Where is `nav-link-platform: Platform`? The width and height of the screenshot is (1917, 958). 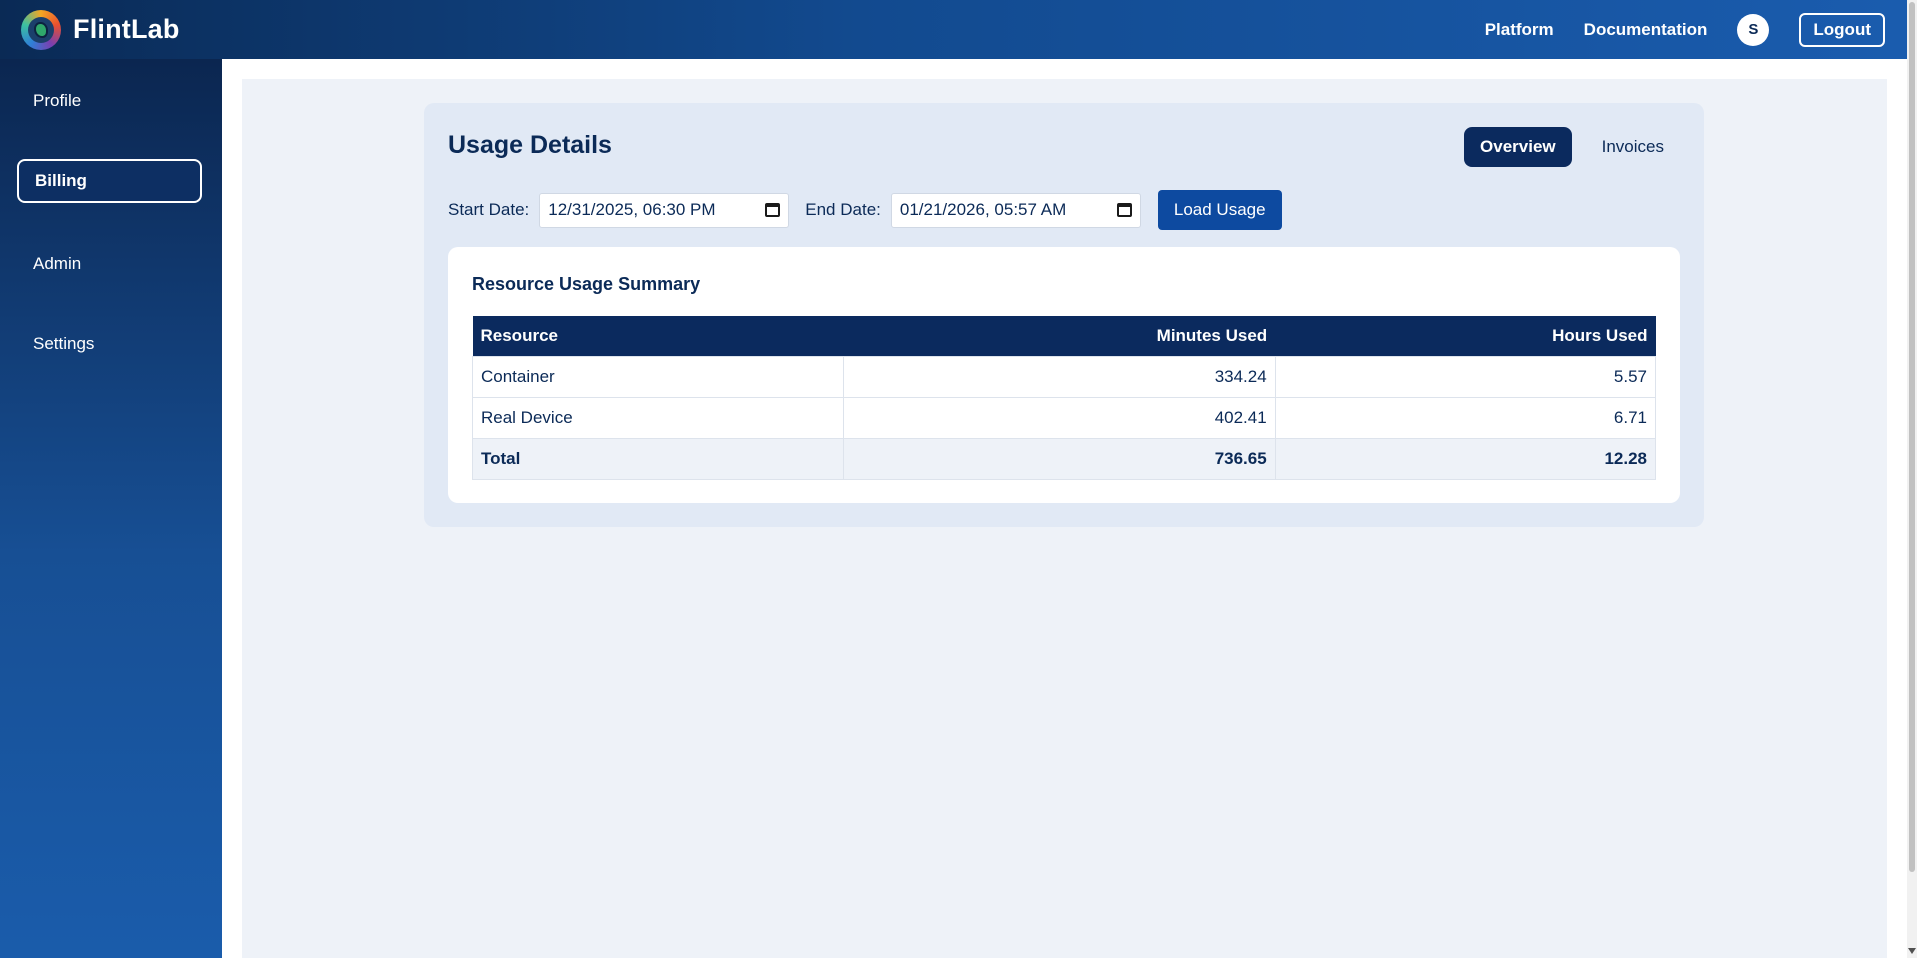
nav-link-platform: Platform is located at coordinates (1519, 30).